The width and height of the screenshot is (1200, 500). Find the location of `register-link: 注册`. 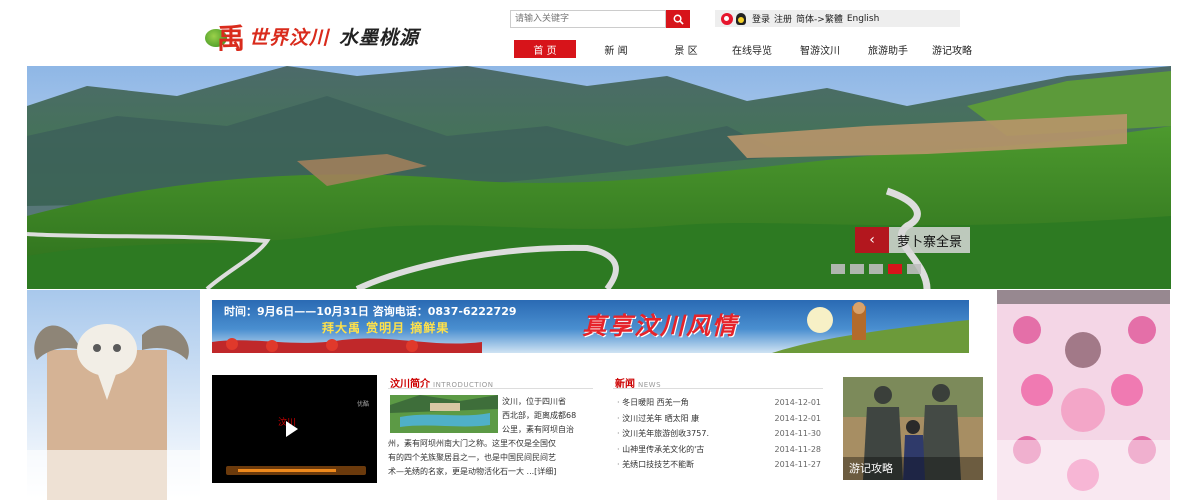

register-link: 注册 is located at coordinates (783, 18).